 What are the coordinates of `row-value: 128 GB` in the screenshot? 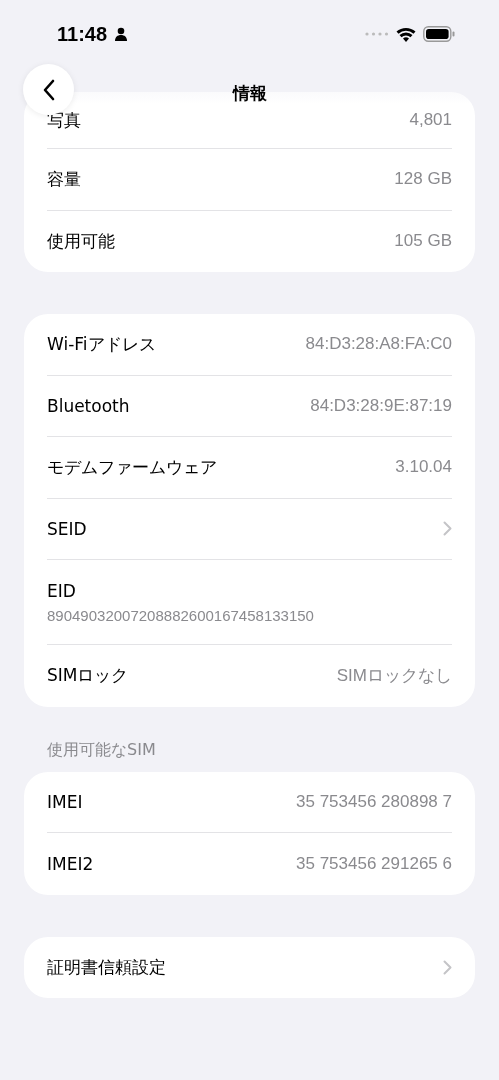 It's located at (423, 179).